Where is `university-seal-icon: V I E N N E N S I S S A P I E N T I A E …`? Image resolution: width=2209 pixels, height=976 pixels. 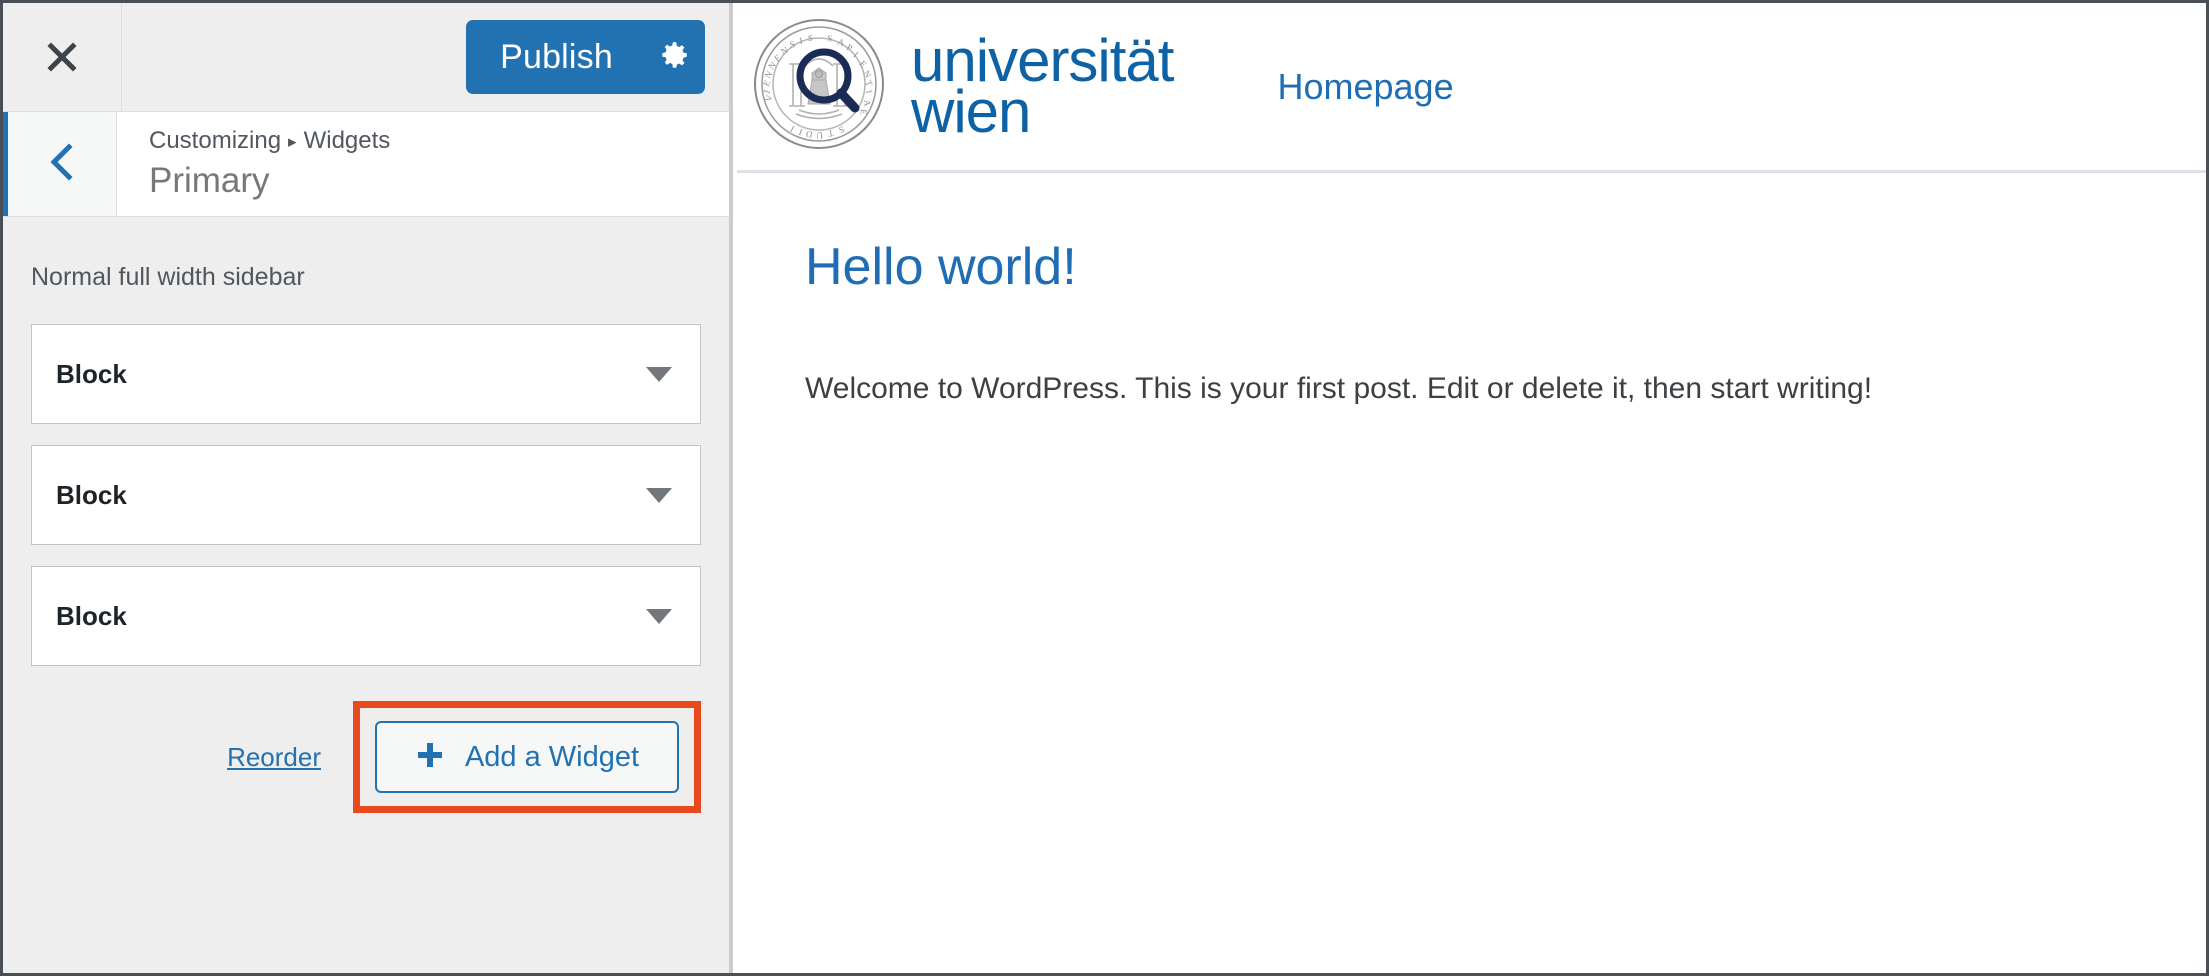 university-seal-icon: V I E N N E N S I S S A P I E N T I A E … is located at coordinates (819, 86).